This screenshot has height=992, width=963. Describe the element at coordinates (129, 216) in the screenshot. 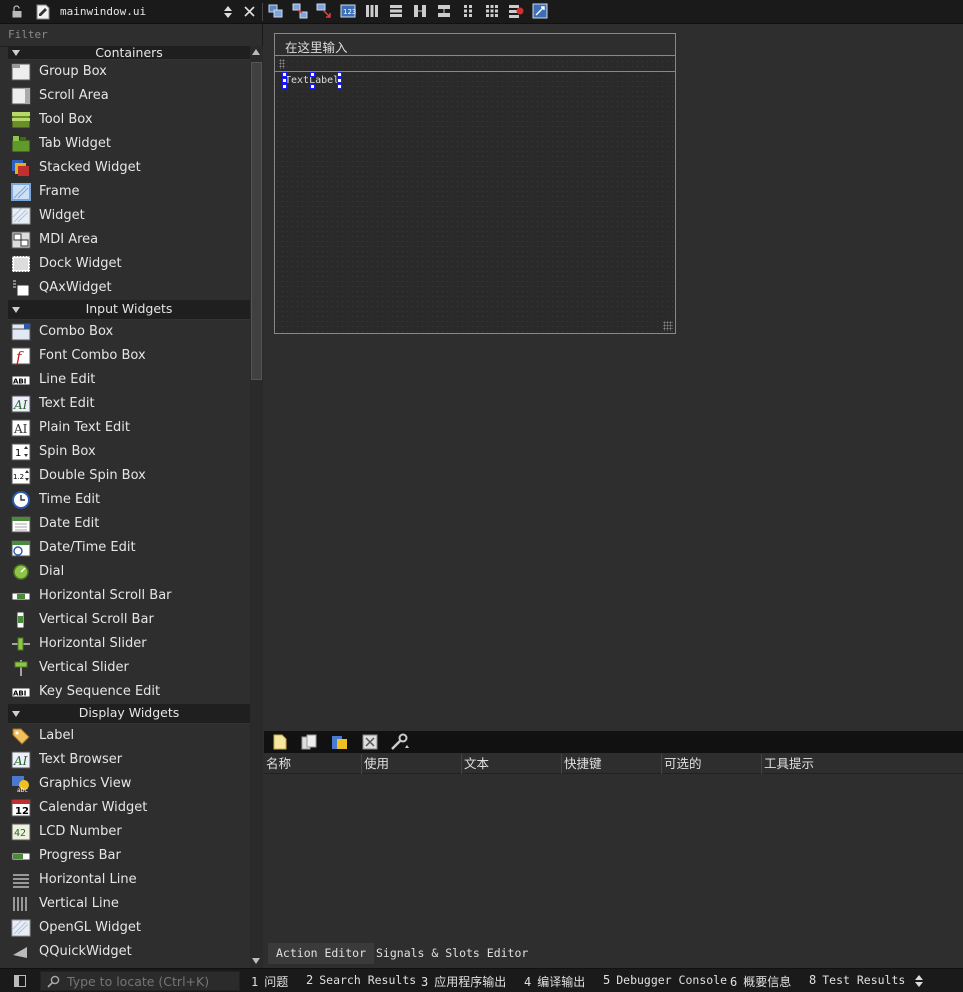

I see `widget-widget: Widget` at that location.